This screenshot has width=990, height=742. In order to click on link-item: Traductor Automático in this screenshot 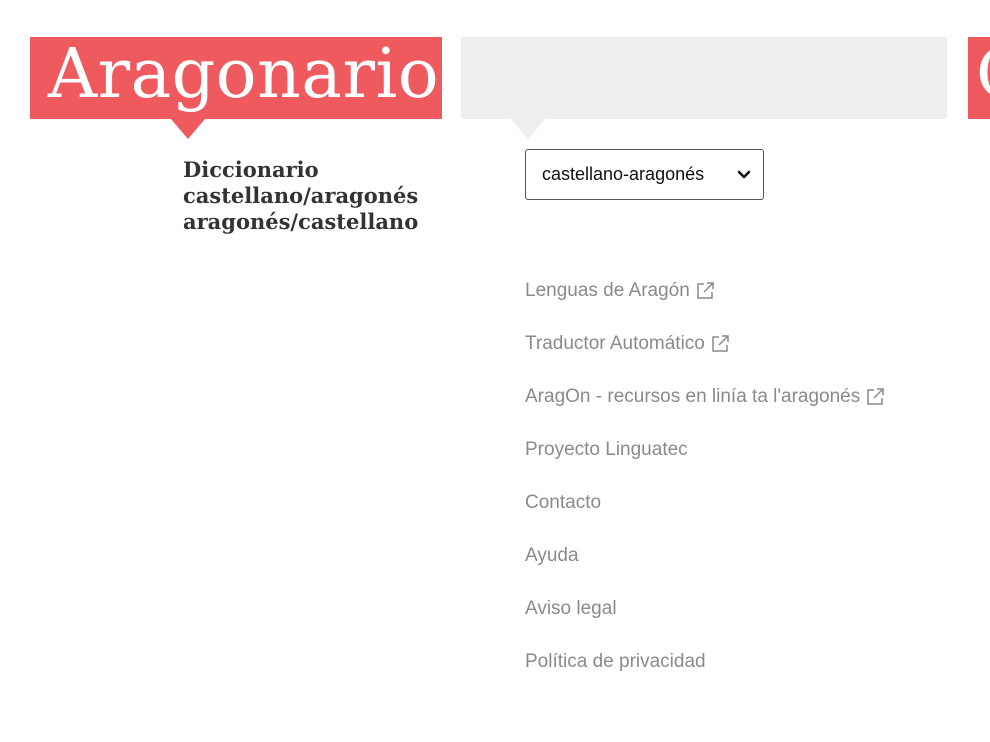, I will do `click(705, 354)`.